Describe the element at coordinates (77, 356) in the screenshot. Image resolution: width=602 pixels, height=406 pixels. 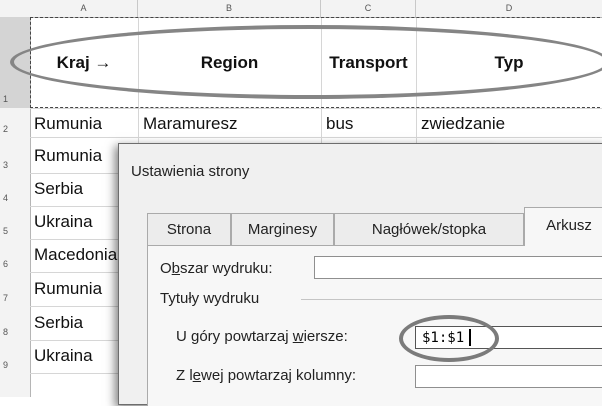
I see `cell-a9: Ukraina` at that location.